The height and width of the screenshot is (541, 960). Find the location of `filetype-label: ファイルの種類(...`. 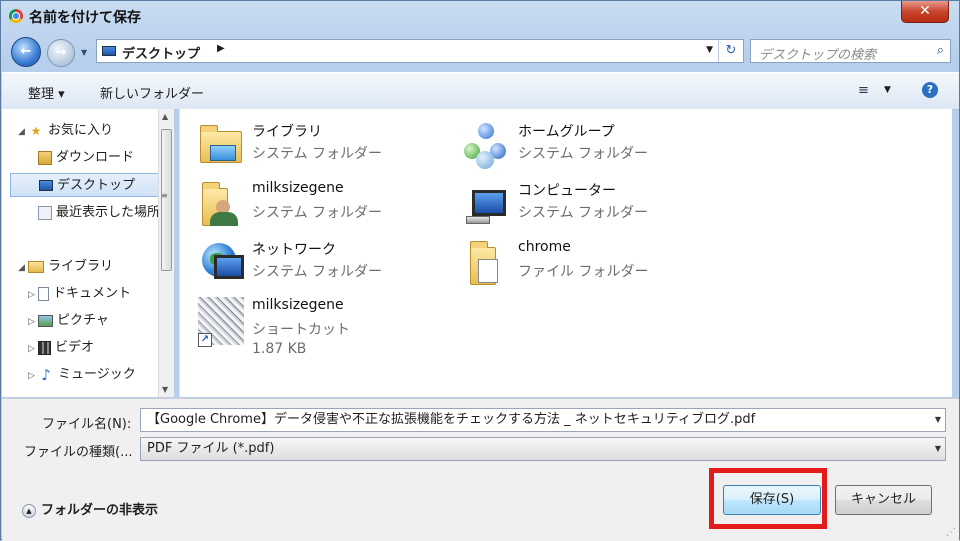

filetype-label: ファイルの種類(... is located at coordinates (78, 452).